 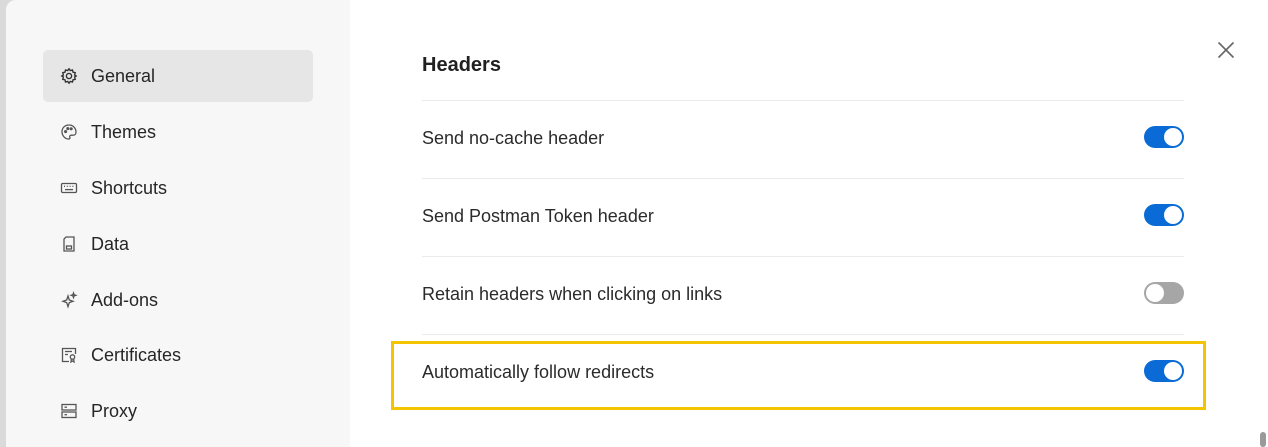 I want to click on sidebar-item-label: Shortcuts, so click(x=129, y=187).